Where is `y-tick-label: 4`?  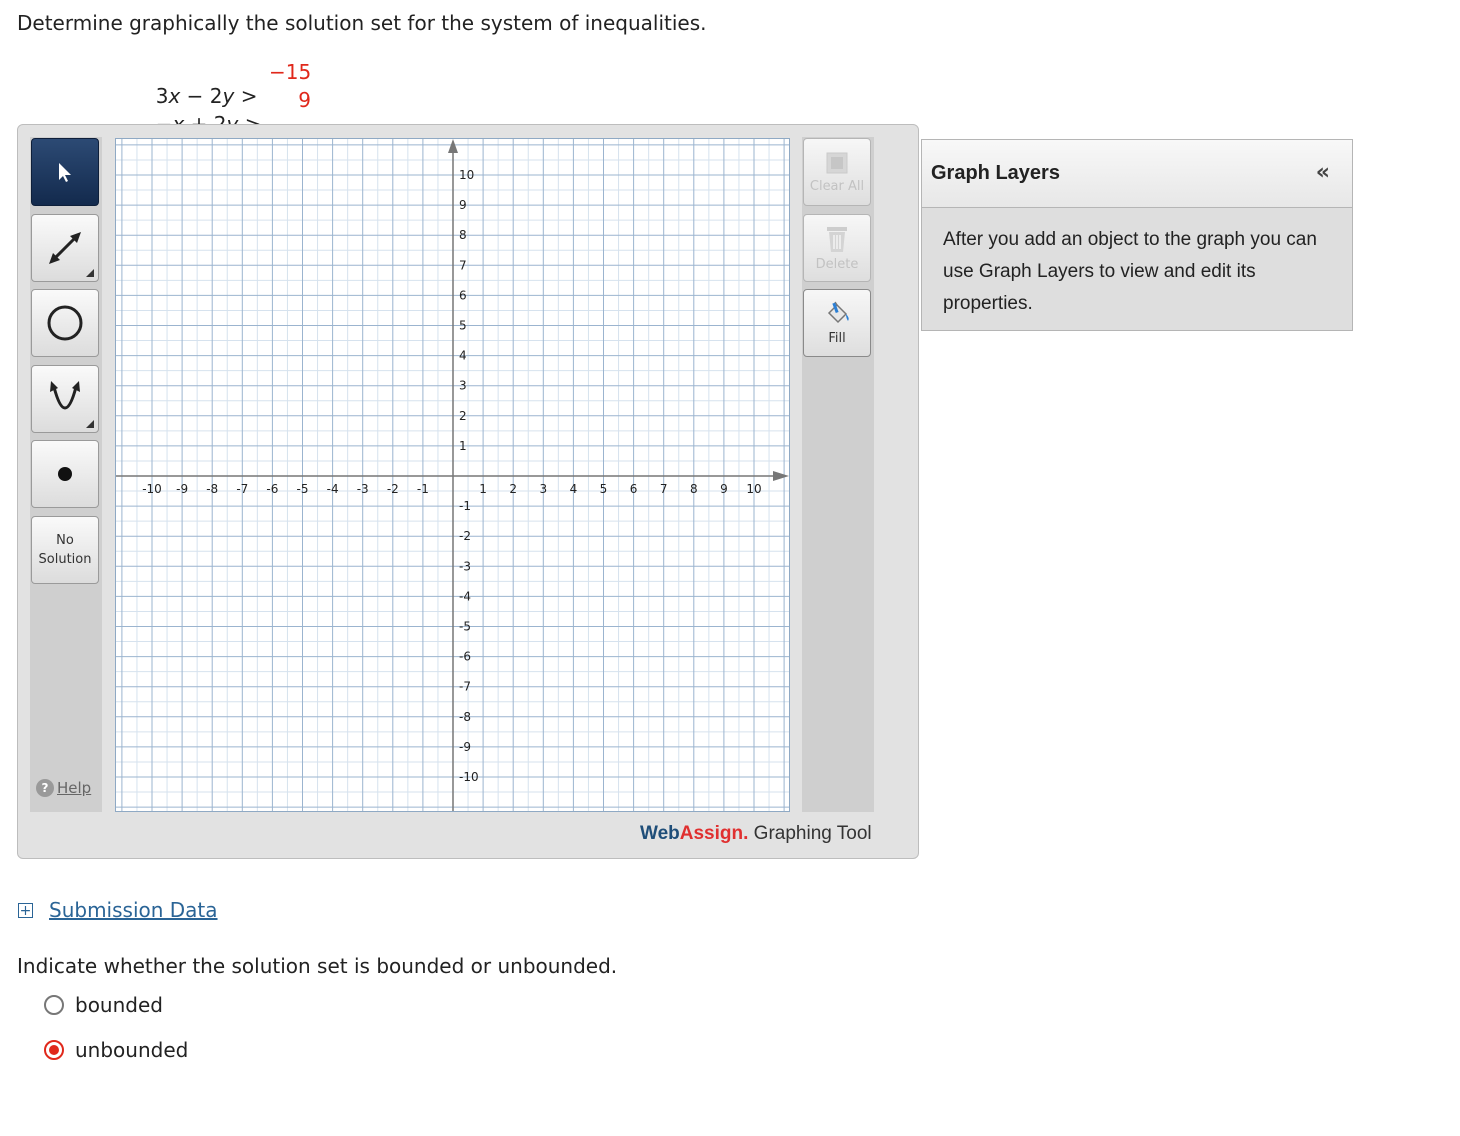 y-tick-label: 4 is located at coordinates (463, 356).